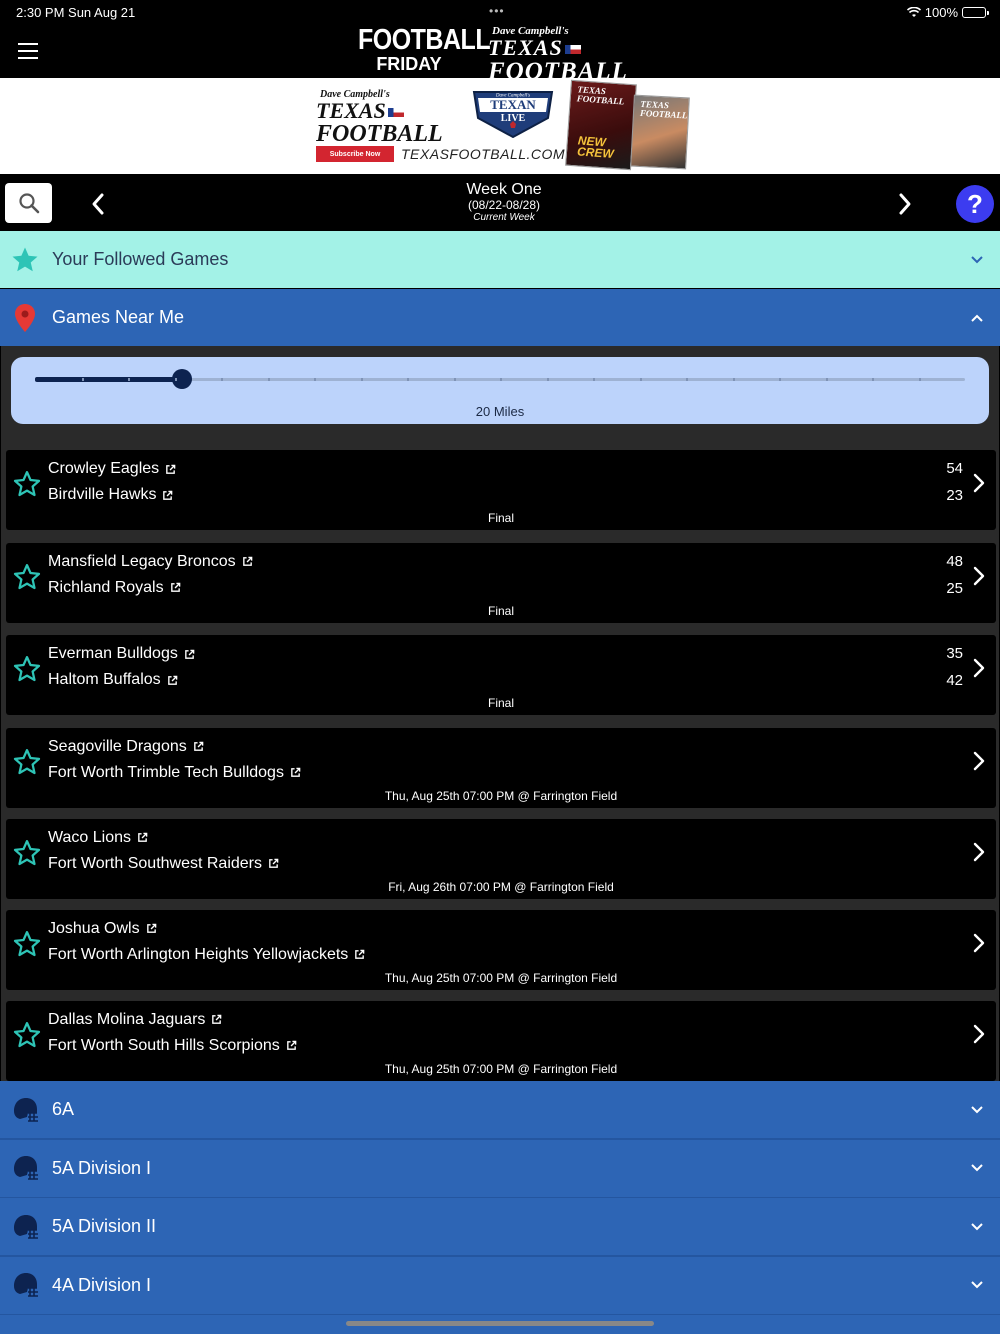  What do you see at coordinates (905, 204) in the screenshot?
I see `next-week-icon` at bounding box center [905, 204].